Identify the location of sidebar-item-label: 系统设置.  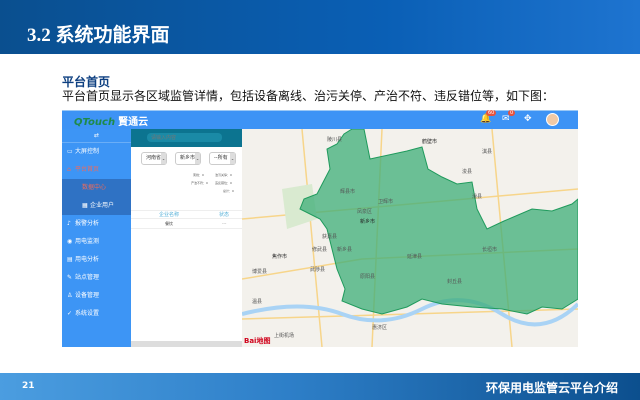
(87, 313).